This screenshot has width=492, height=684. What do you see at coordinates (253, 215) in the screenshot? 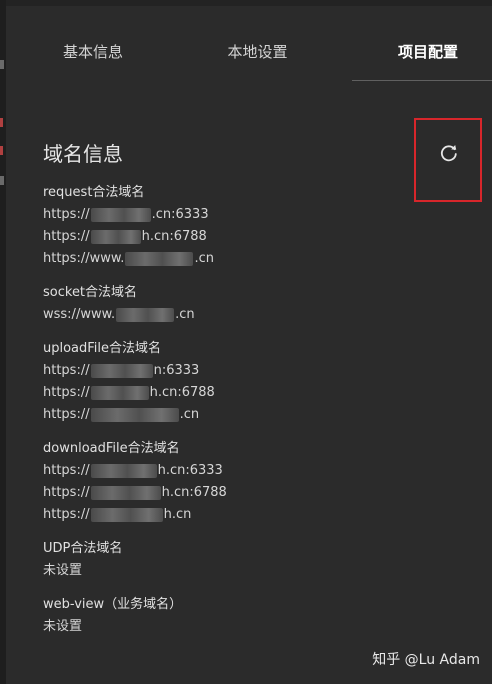
I see `domain-entry: https:// .cn:6333` at bounding box center [253, 215].